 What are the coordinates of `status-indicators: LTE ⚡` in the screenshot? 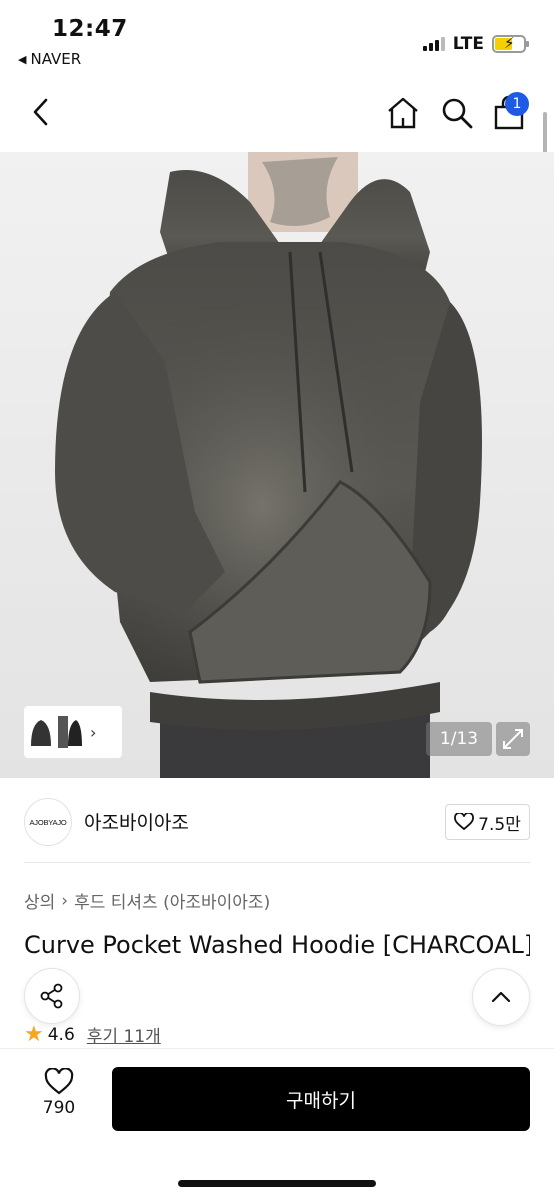 It's located at (475, 44).